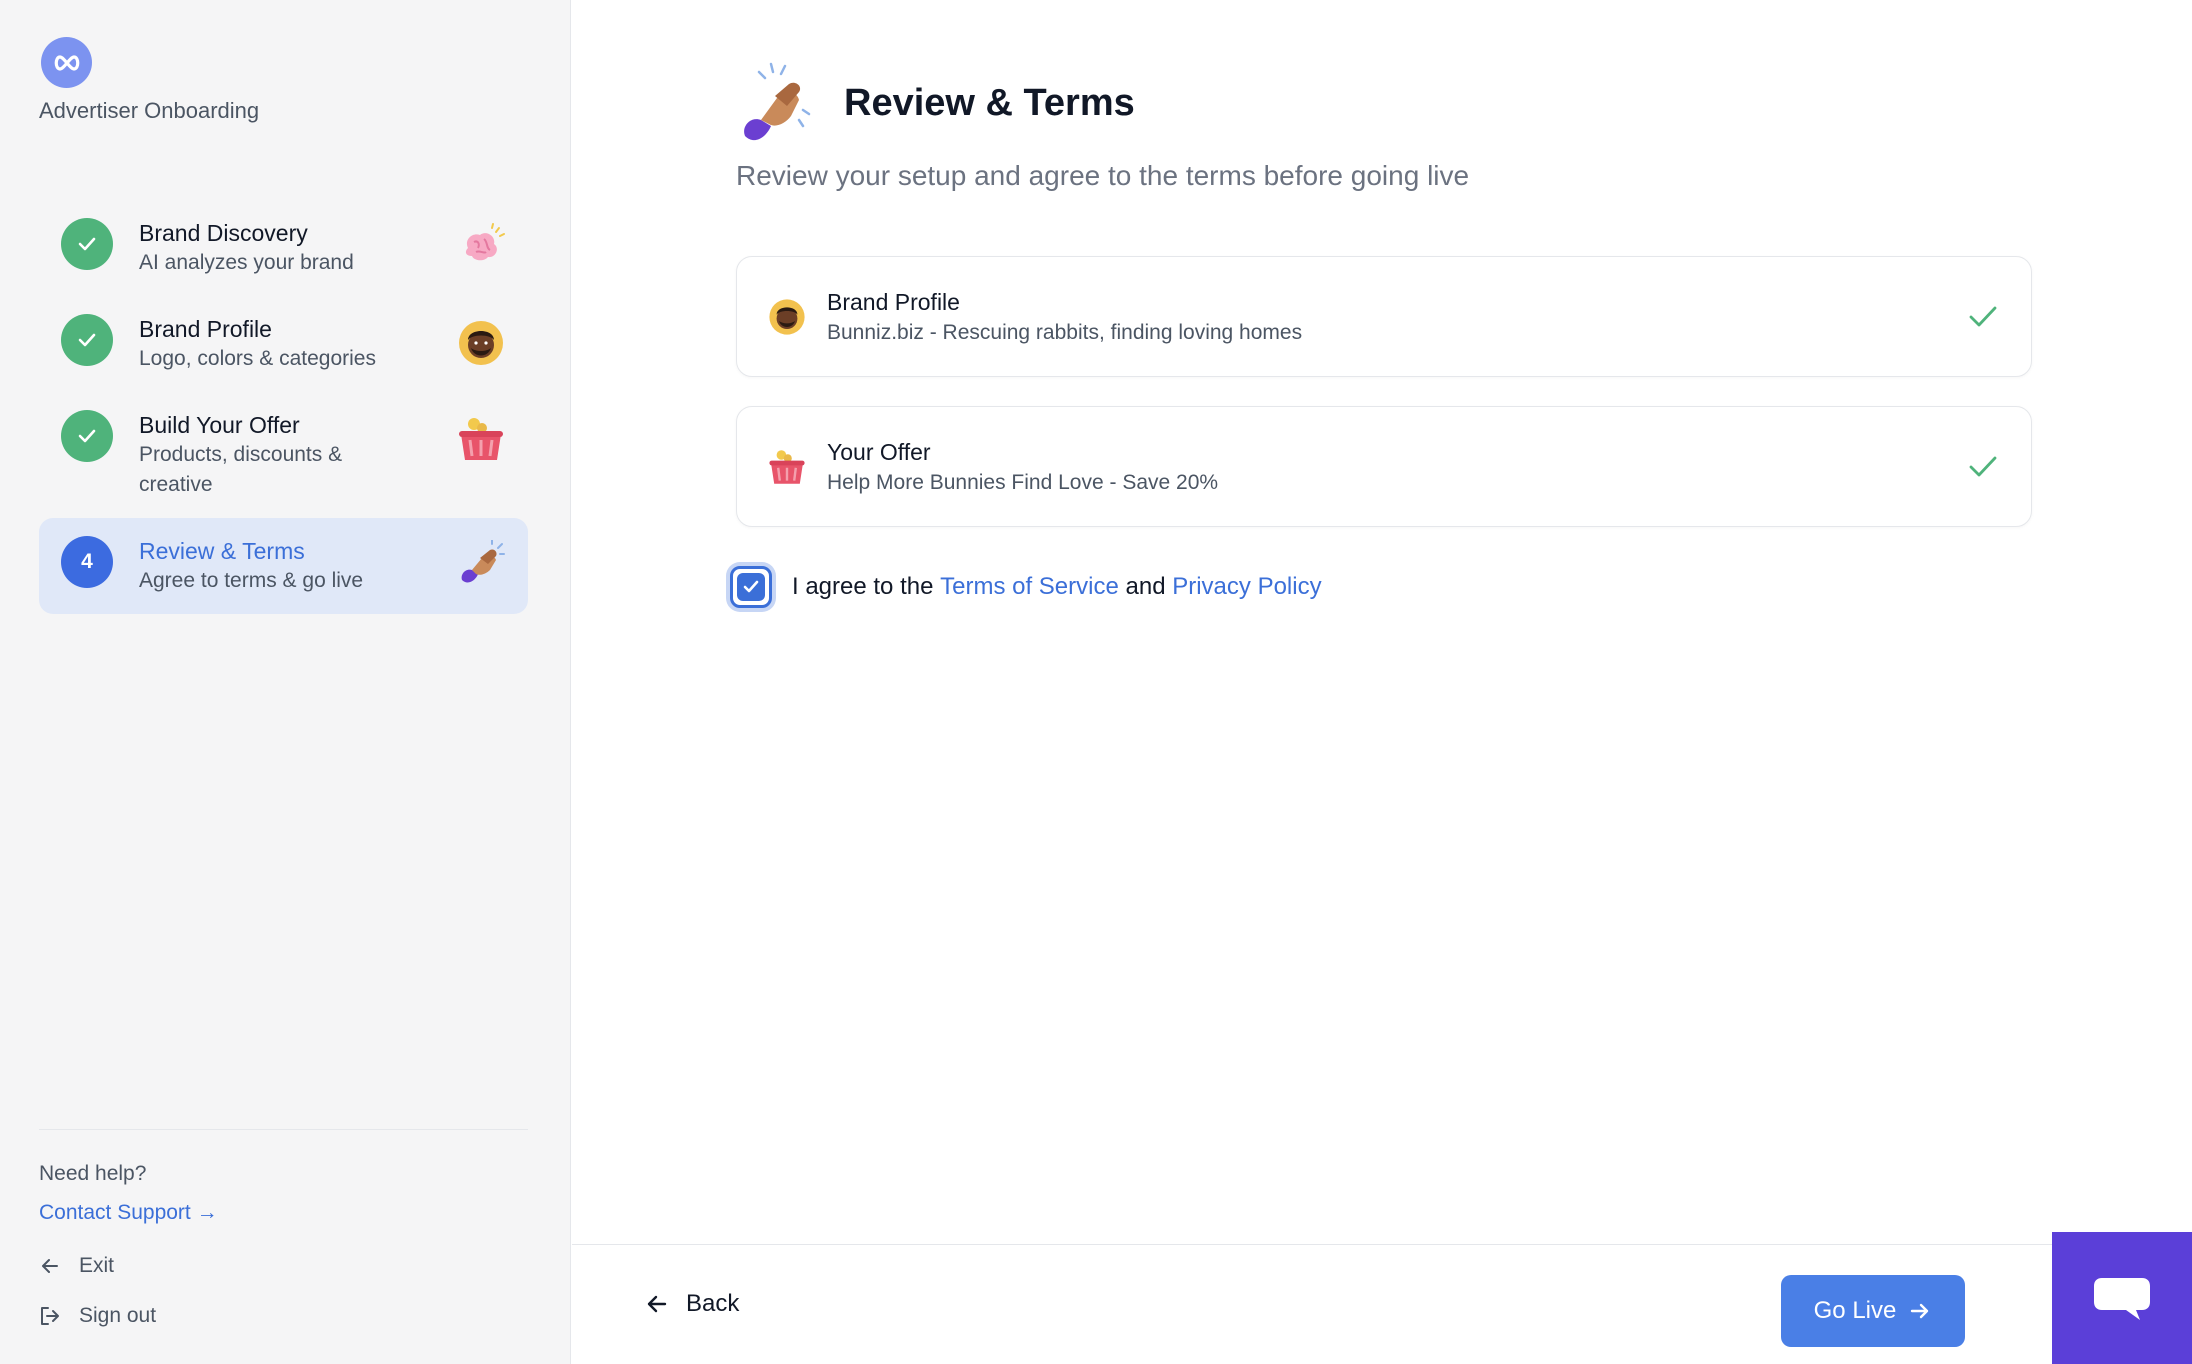  I want to click on brain-icon, so click(485, 242).